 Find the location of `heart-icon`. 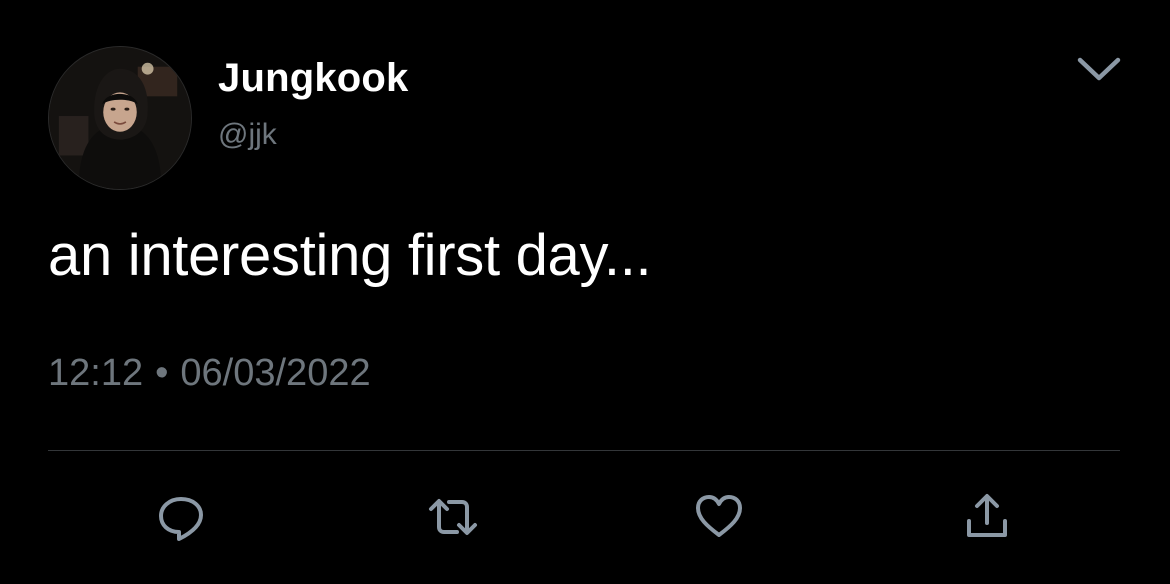

heart-icon is located at coordinates (719, 516).